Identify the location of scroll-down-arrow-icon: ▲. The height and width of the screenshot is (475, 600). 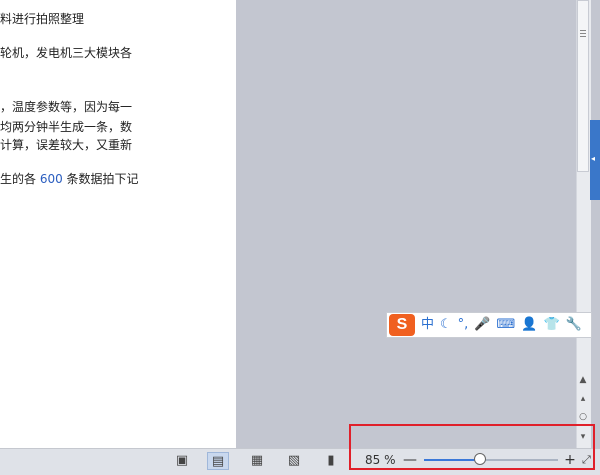
(583, 380).